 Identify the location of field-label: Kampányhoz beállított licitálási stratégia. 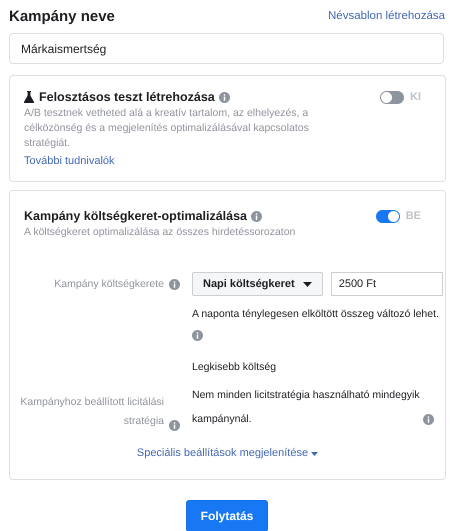
(91, 412).